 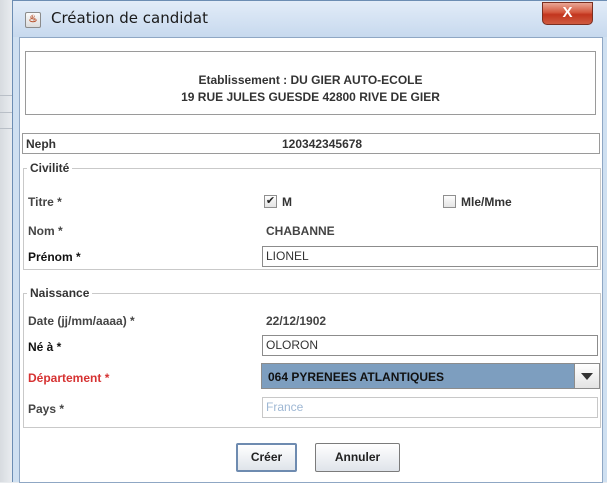 What do you see at coordinates (266, 457) in the screenshot?
I see `create-button: Créer` at bounding box center [266, 457].